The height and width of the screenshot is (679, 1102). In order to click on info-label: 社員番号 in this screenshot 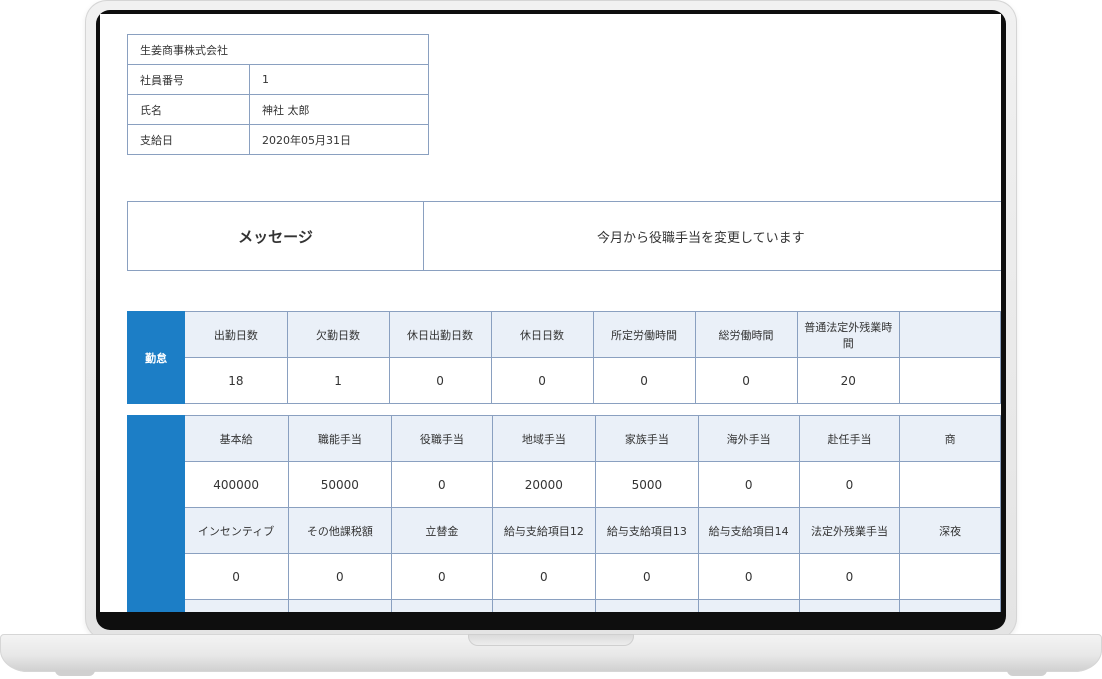, I will do `click(188, 79)`.